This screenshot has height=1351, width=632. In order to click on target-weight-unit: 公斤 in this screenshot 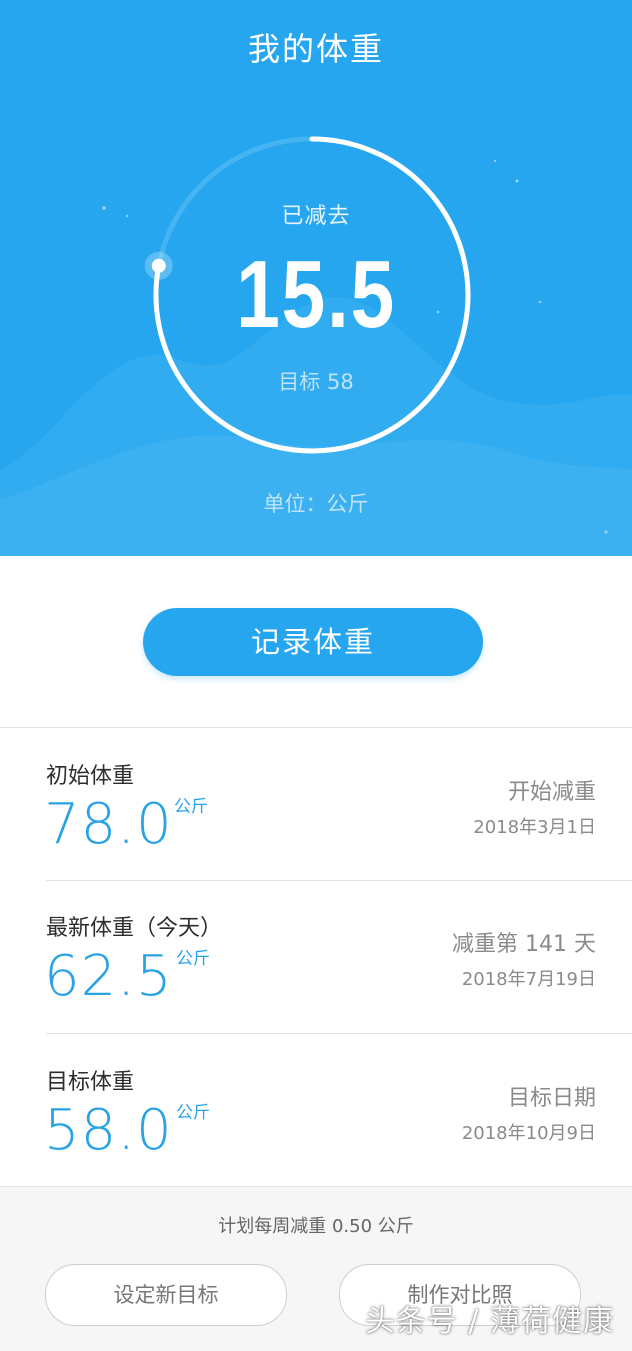, I will do `click(193, 1113)`.